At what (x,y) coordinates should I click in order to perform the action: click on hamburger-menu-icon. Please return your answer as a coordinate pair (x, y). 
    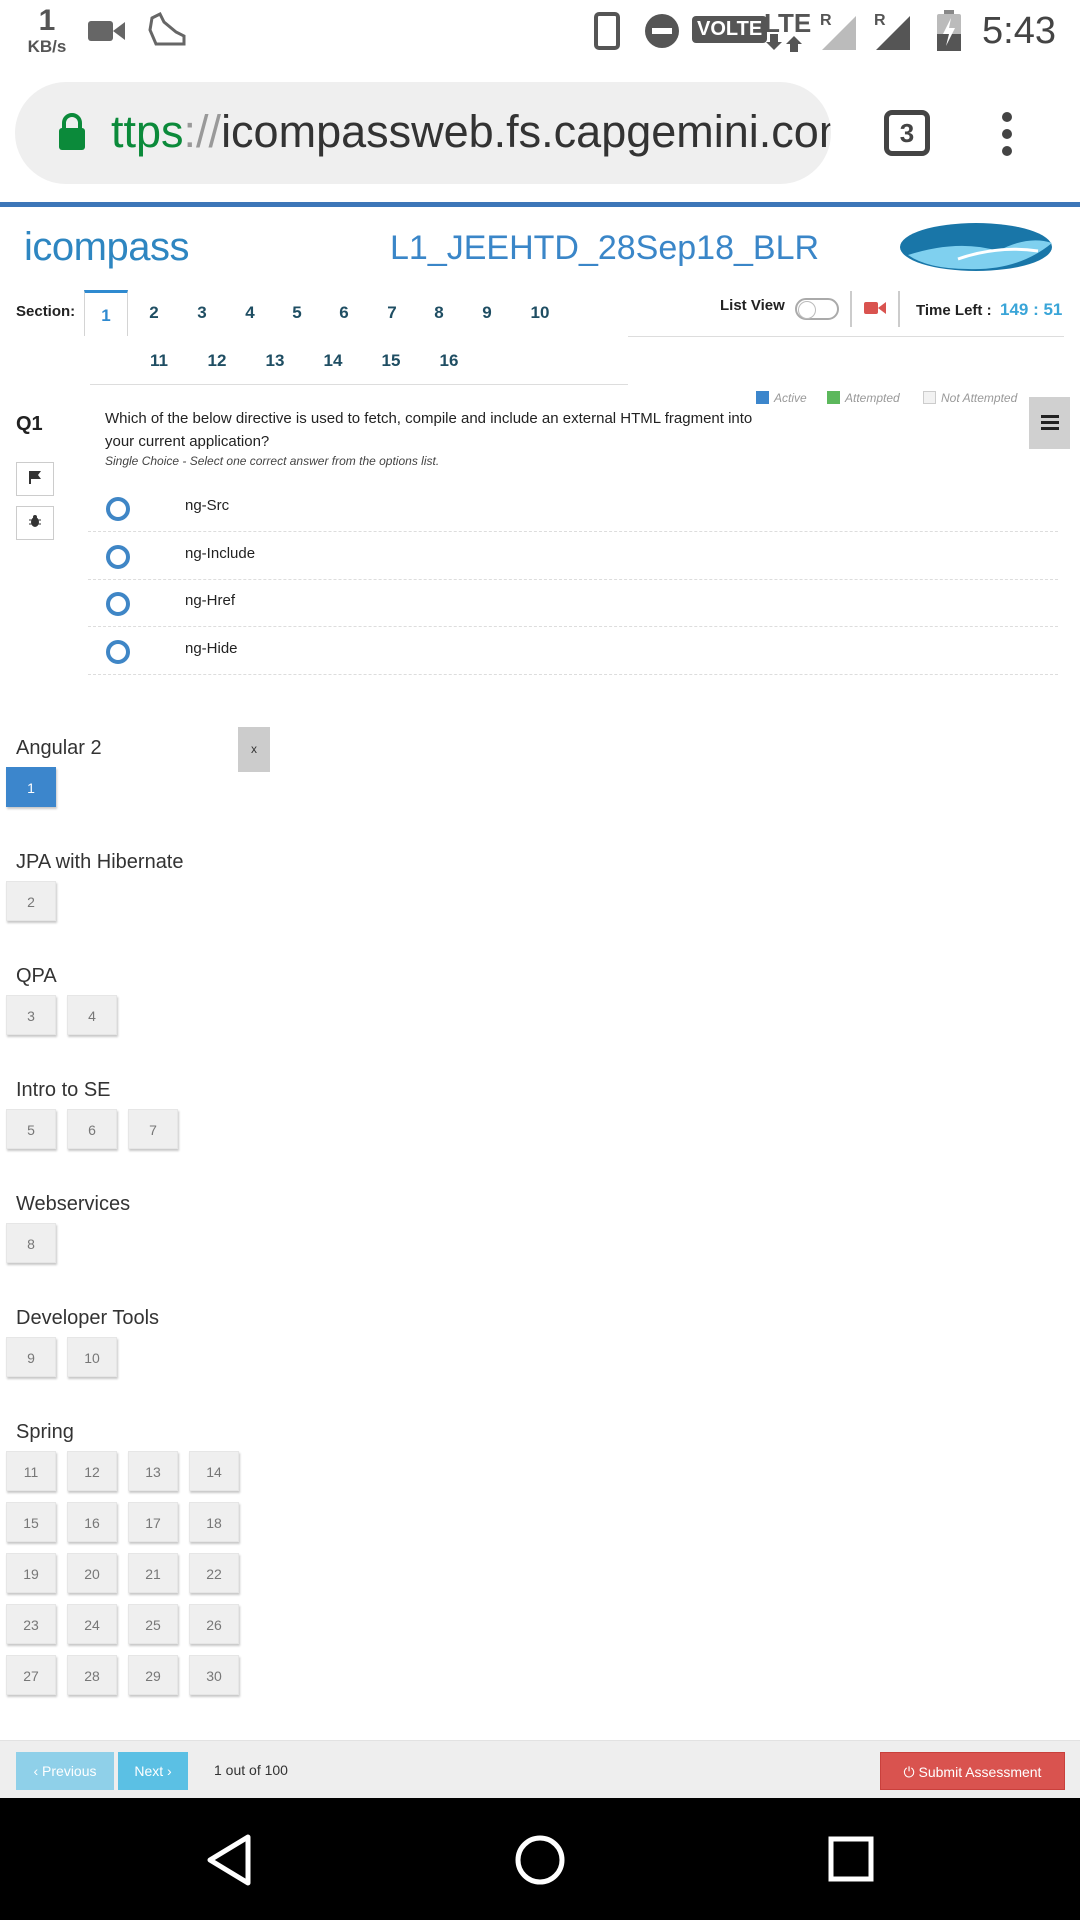
    Looking at the image, I should click on (1049, 423).